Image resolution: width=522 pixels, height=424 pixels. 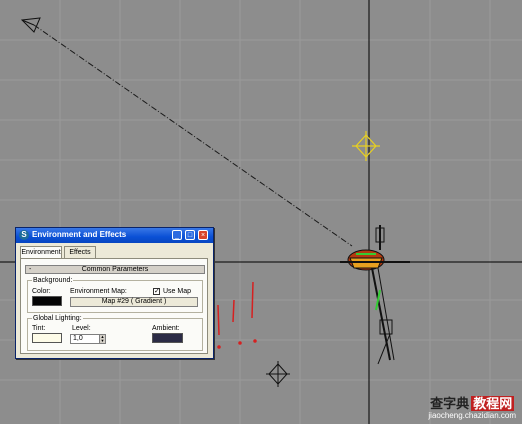 What do you see at coordinates (167, 338) in the screenshot?
I see `ambient-color-swatch` at bounding box center [167, 338].